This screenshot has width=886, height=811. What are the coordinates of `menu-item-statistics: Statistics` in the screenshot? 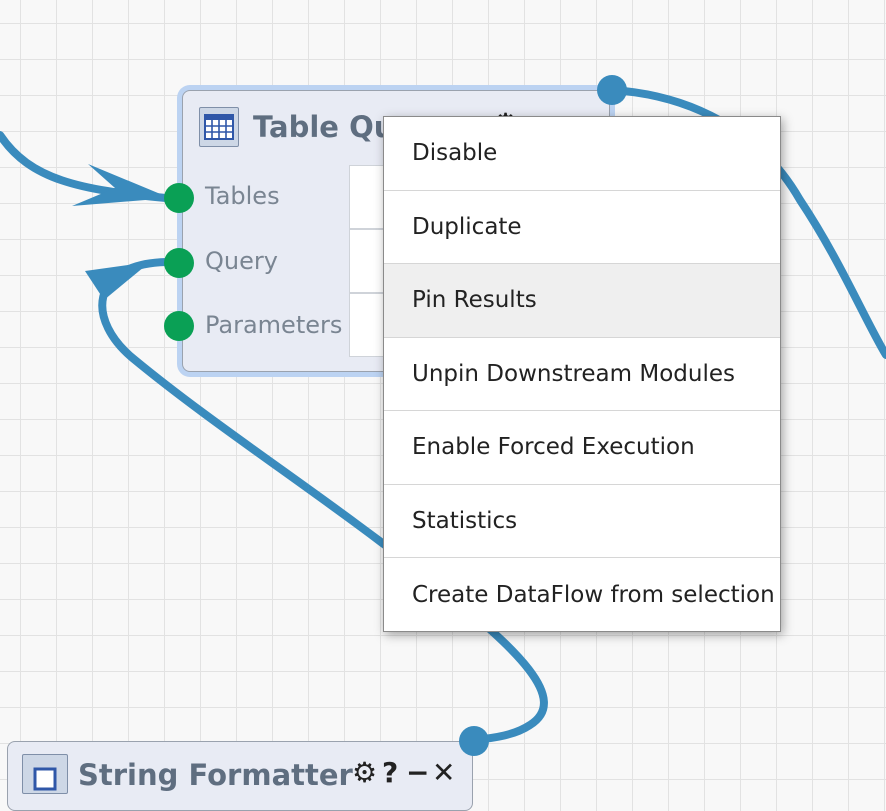 It's located at (582, 521).